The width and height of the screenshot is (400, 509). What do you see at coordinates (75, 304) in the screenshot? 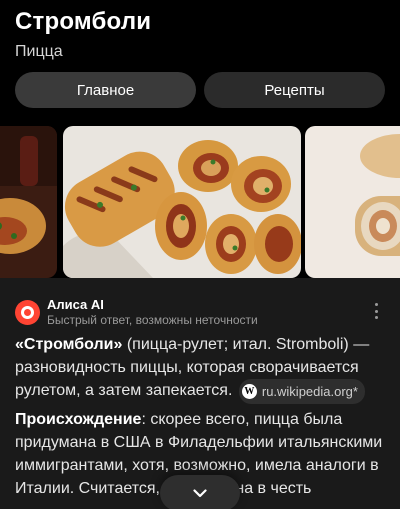
I see `answer-source-name: Алиса AI` at bounding box center [75, 304].